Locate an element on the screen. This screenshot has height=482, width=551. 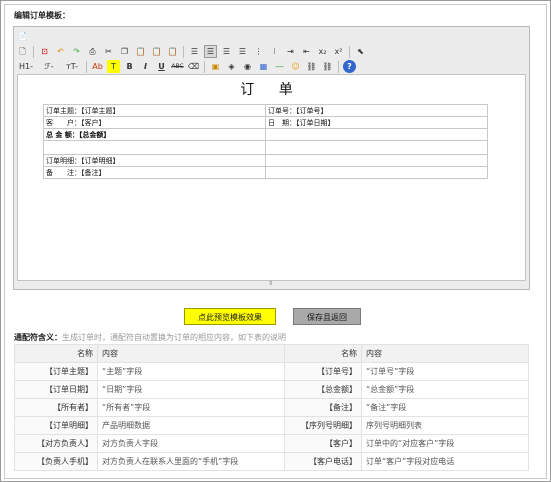
table-row: 【订单明细】 产品明细数据 【序列号明细】 序列号明细列表 is located at coordinates (271, 425).